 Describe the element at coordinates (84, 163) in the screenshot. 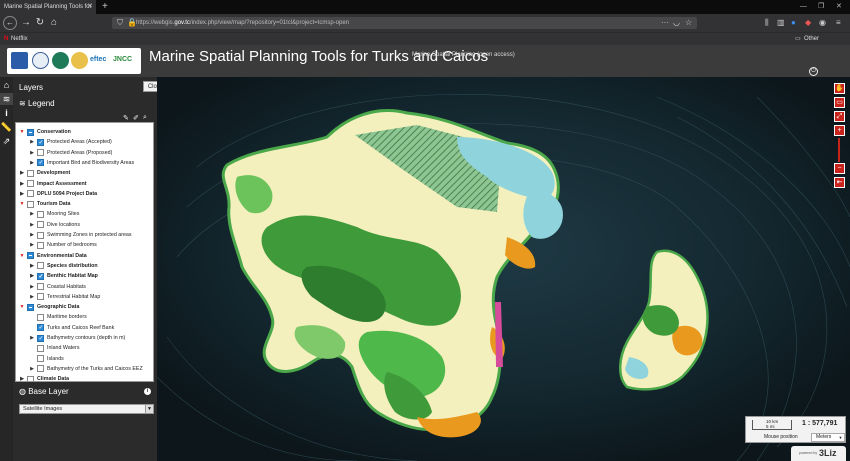

I see `layer-row: ▶ Important Bird and Biodiversity Areas` at that location.